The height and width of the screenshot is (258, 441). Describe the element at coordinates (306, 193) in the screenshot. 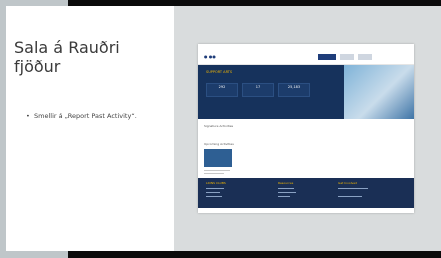

I see `website-footer: LIONS CLUBS Resources Get Involved` at that location.